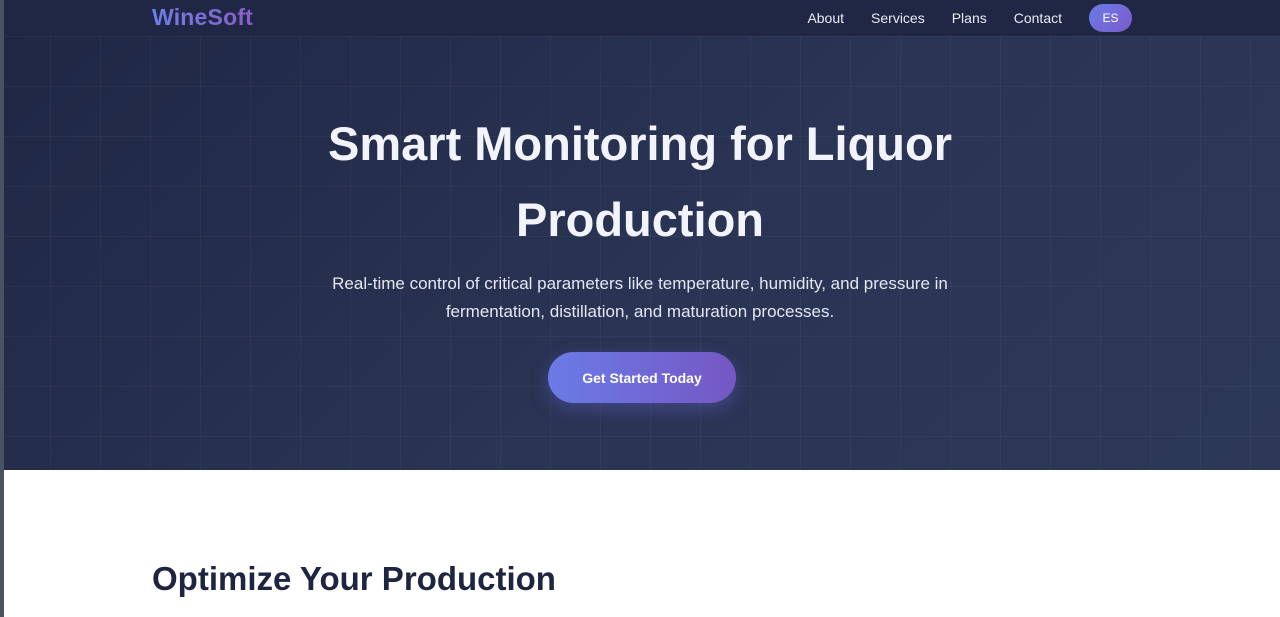 The width and height of the screenshot is (1280, 617). I want to click on nav-links: About Services Plans Contact ES, so click(969, 18).